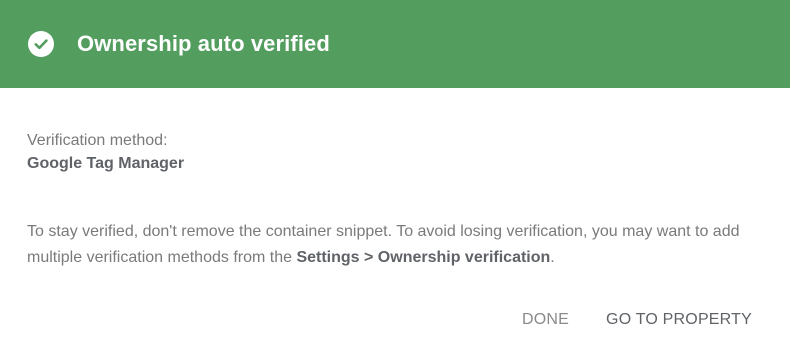 This screenshot has height=361, width=790. I want to click on verification-method-value: Google Tag Manager, so click(106, 163).